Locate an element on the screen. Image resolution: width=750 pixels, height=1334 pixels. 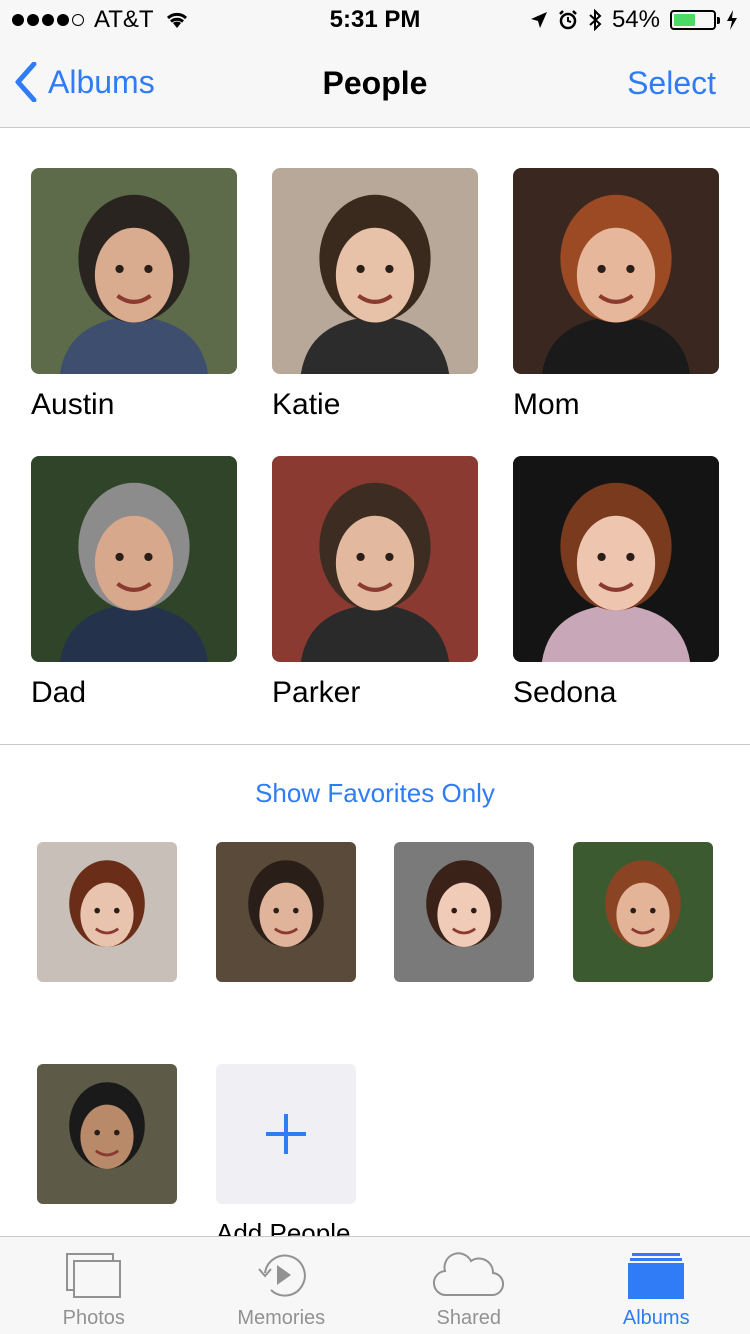
location-arrow-icon is located at coordinates (538, 20).